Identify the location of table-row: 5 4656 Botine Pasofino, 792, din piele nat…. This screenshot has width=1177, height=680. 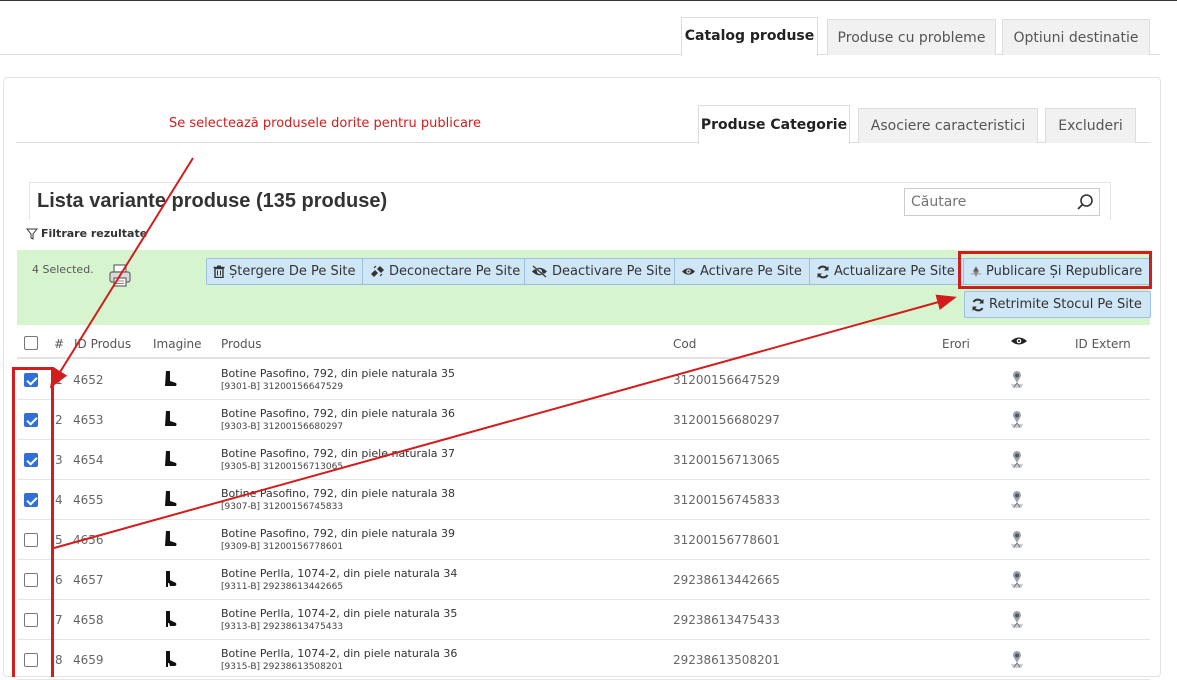
(583, 540).